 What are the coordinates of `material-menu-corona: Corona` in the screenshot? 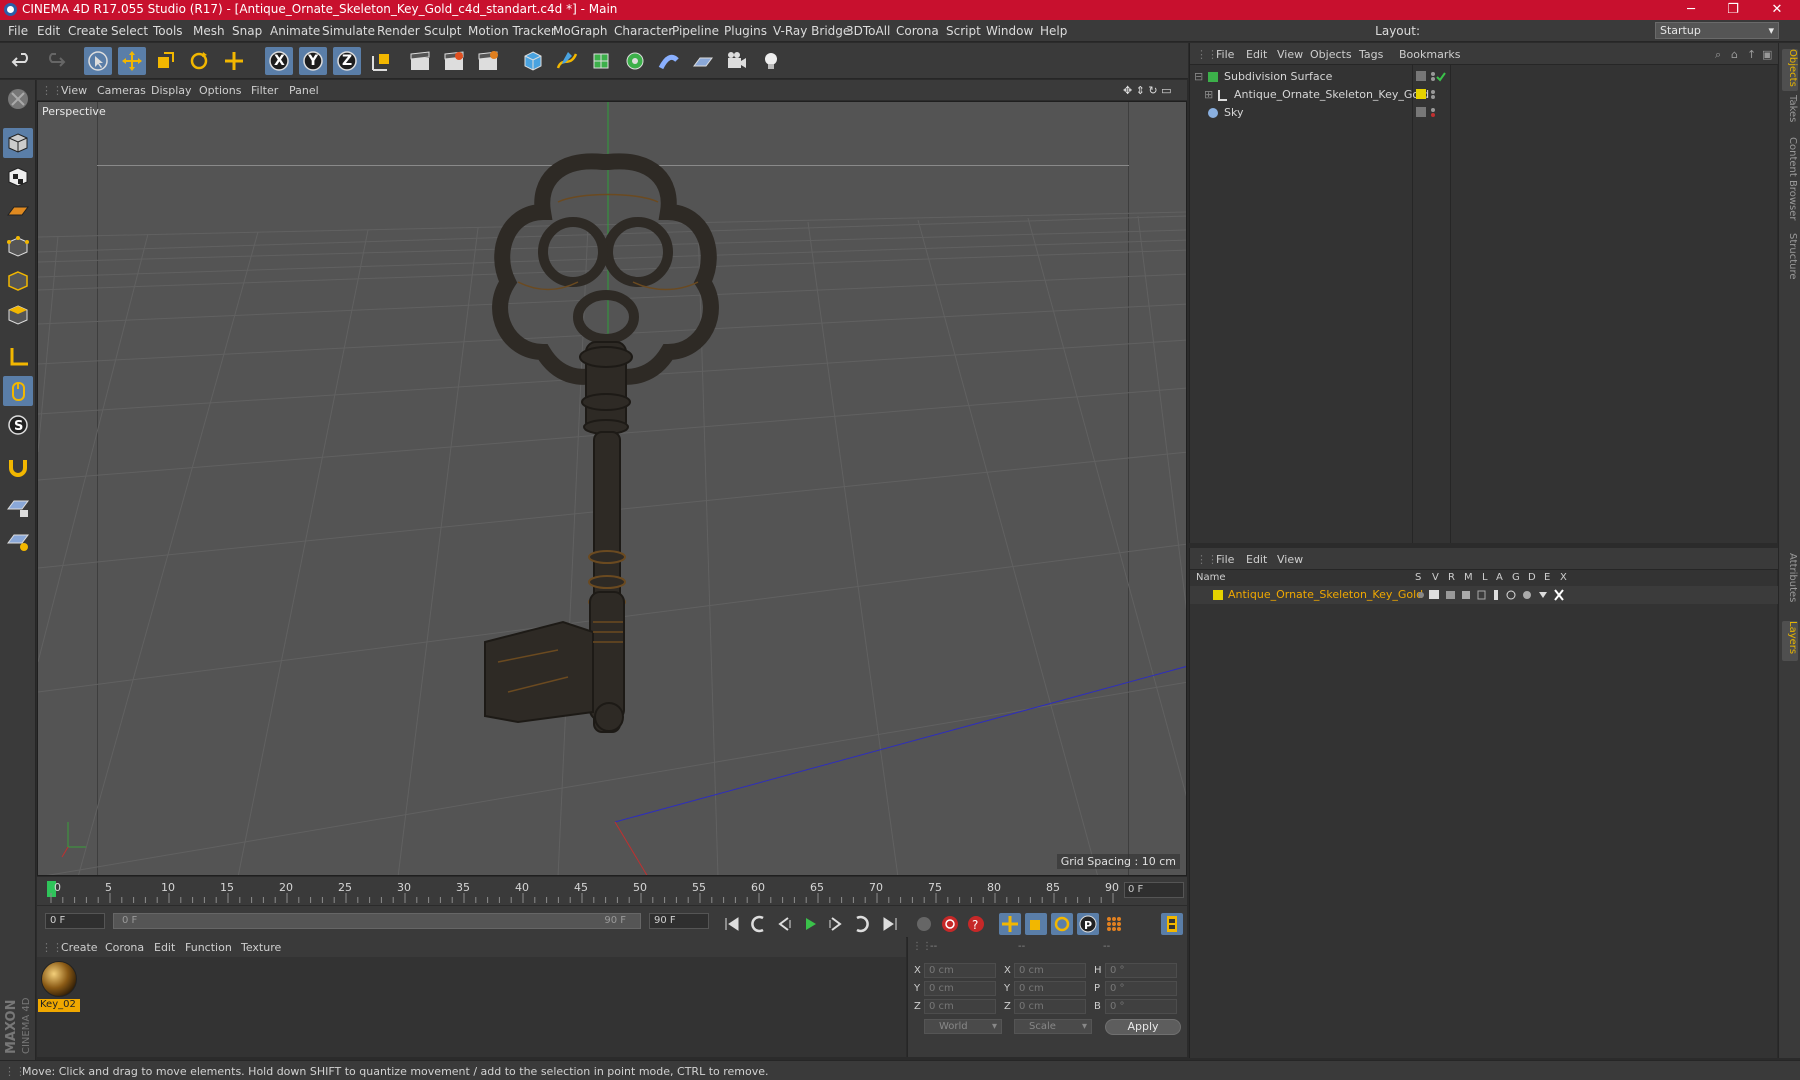 It's located at (124, 947).